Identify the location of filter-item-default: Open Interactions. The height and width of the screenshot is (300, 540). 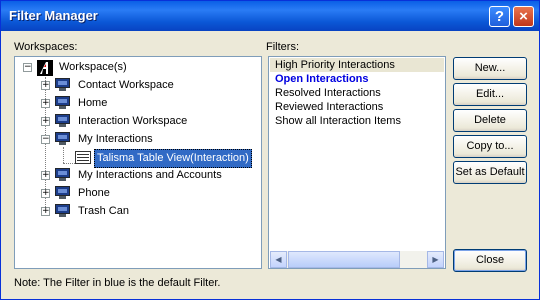
(360, 79).